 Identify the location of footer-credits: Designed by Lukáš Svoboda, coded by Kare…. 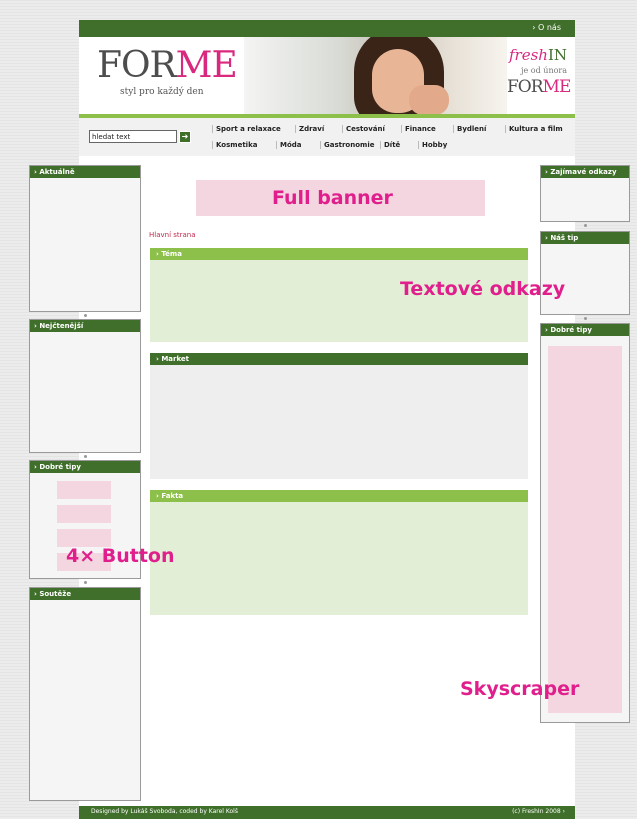
(164, 811).